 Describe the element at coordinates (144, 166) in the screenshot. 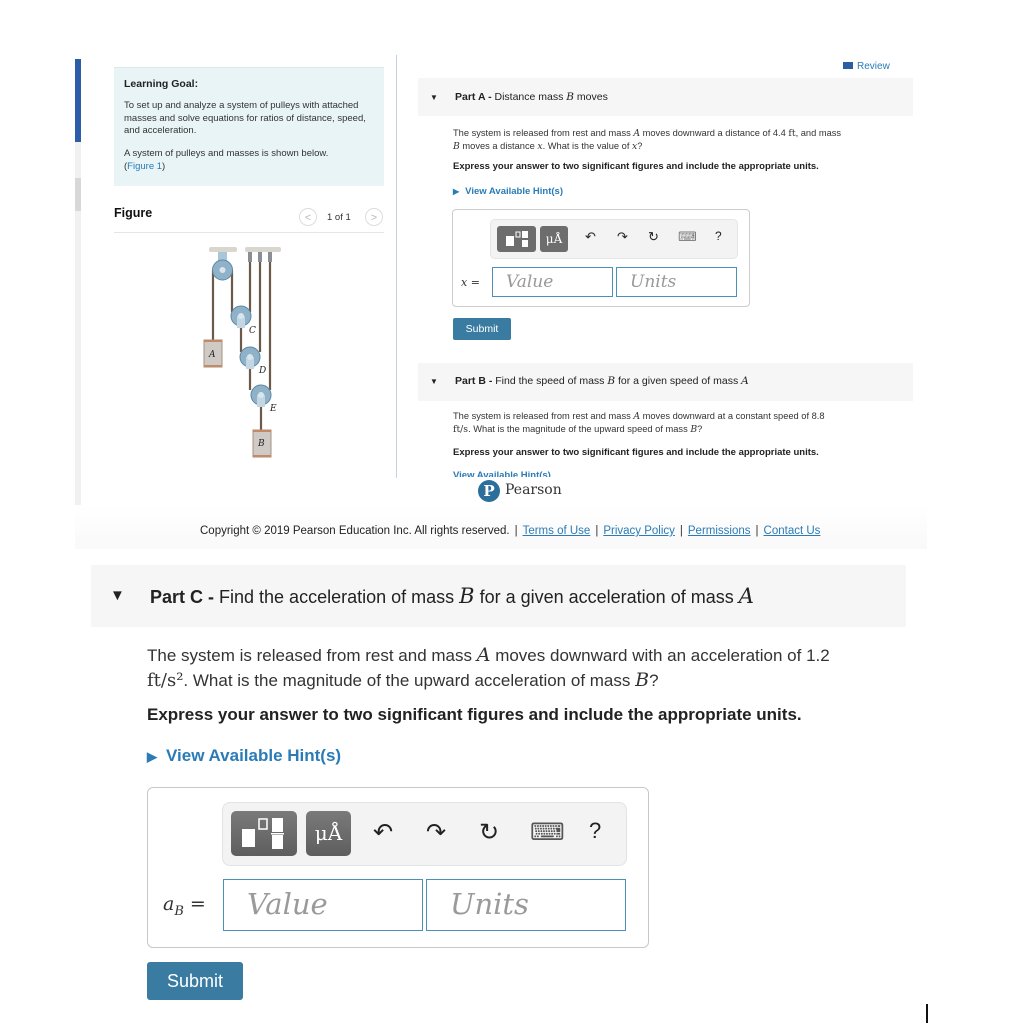

I see `figure-1-link: Figure 1` at that location.